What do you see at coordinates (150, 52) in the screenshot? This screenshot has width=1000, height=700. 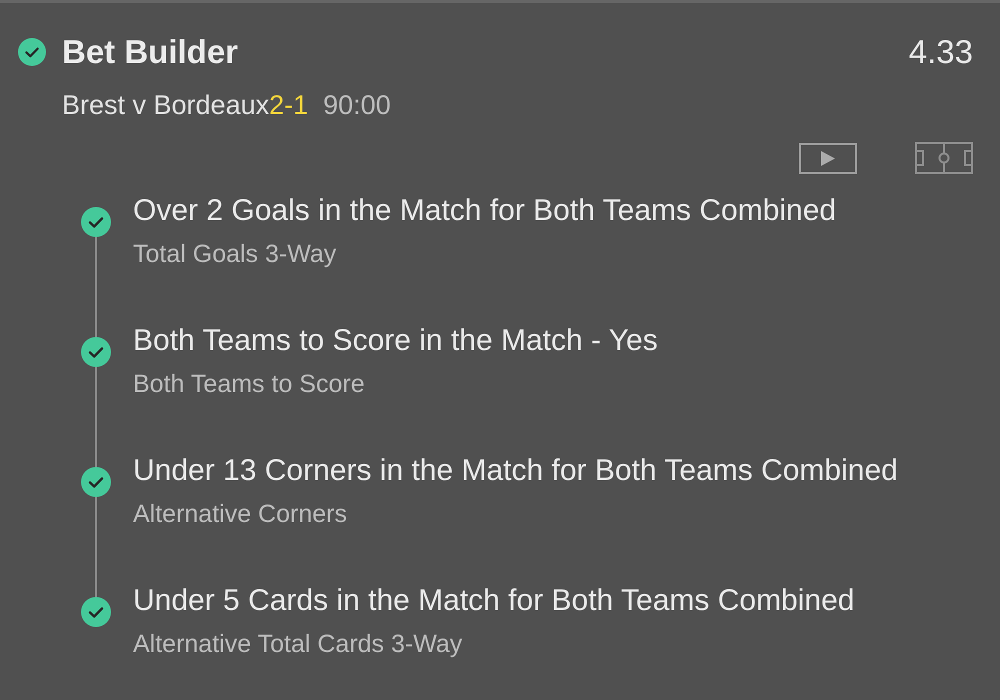 I see `bet-title: Bet Builder` at bounding box center [150, 52].